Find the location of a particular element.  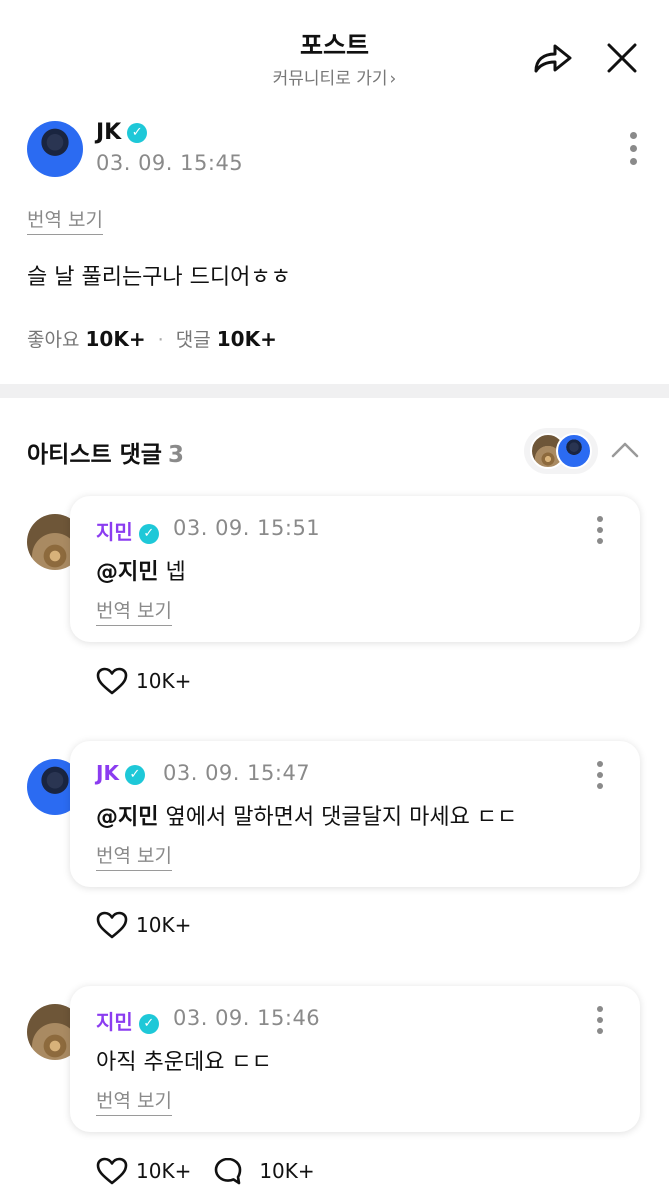

comment-icon is located at coordinates (228, 1171).